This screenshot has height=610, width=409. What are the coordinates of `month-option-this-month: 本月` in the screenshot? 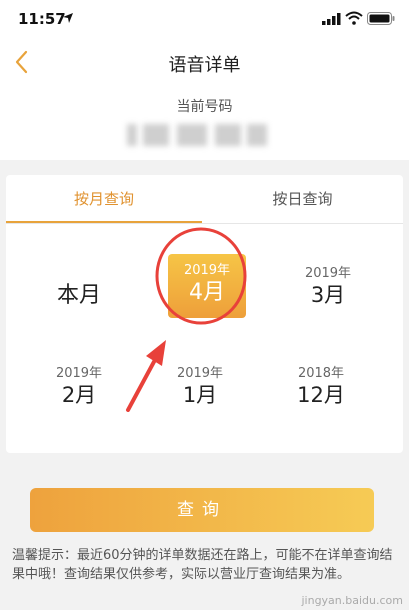 It's located at (79, 293).